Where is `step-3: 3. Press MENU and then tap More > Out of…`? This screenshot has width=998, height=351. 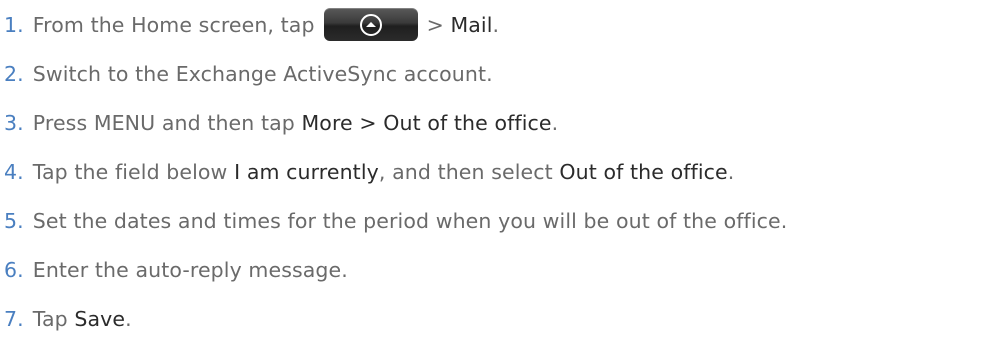
step-3: 3. Press MENU and then tap More > Out of… is located at coordinates (499, 122).